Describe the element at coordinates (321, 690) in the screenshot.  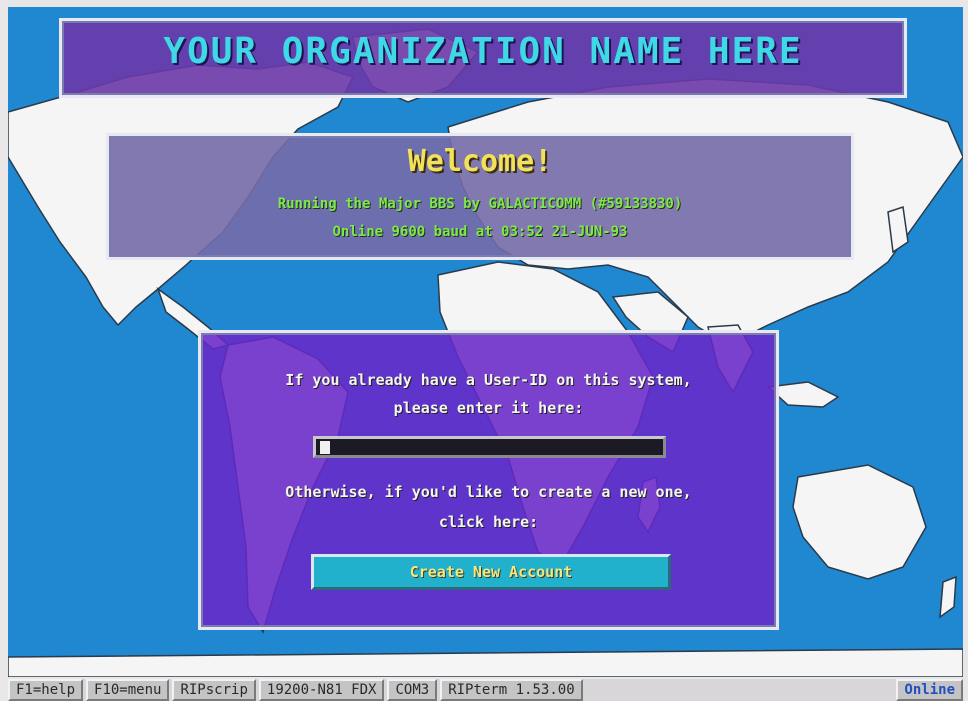
I see `baud-settings-indicator: 19200-N81 FDX` at that location.